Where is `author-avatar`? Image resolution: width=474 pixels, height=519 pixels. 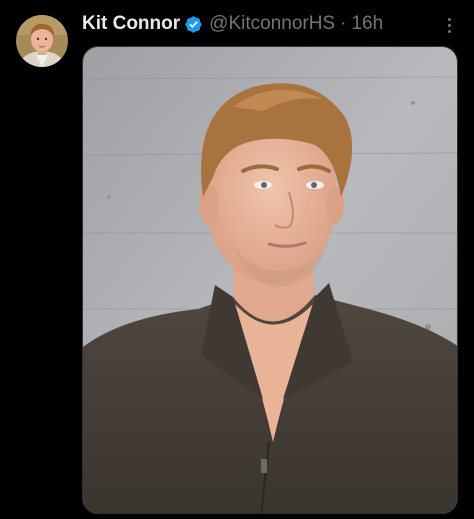
author-avatar is located at coordinates (42, 41).